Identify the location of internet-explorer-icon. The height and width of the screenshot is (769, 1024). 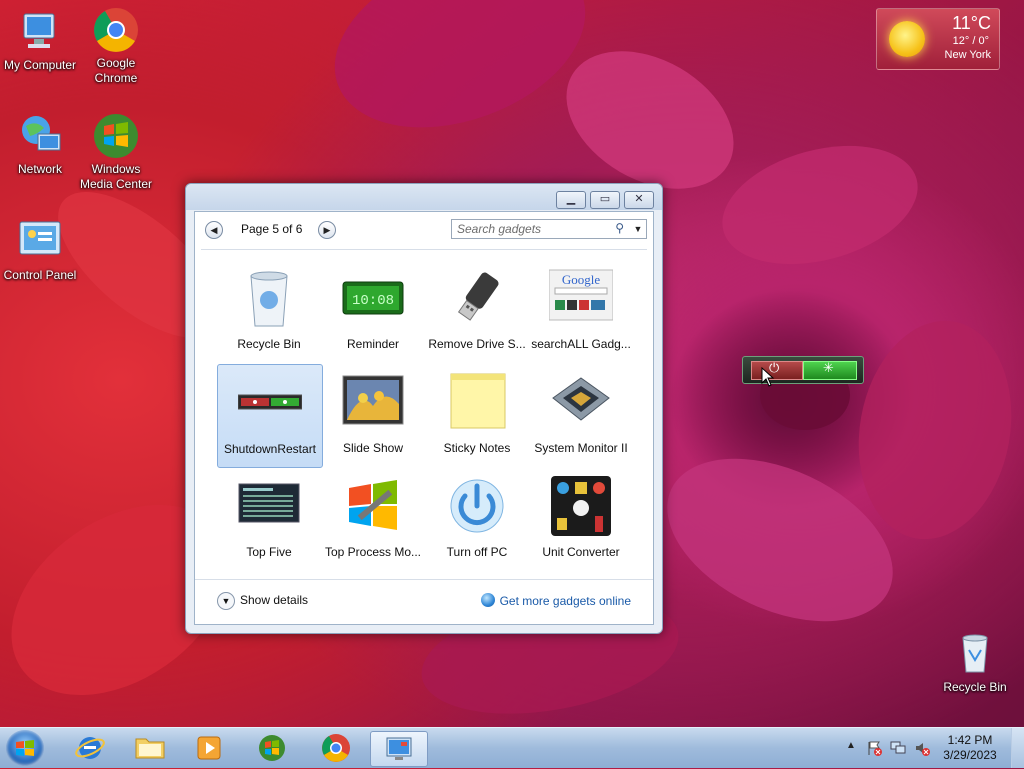
(90, 748).